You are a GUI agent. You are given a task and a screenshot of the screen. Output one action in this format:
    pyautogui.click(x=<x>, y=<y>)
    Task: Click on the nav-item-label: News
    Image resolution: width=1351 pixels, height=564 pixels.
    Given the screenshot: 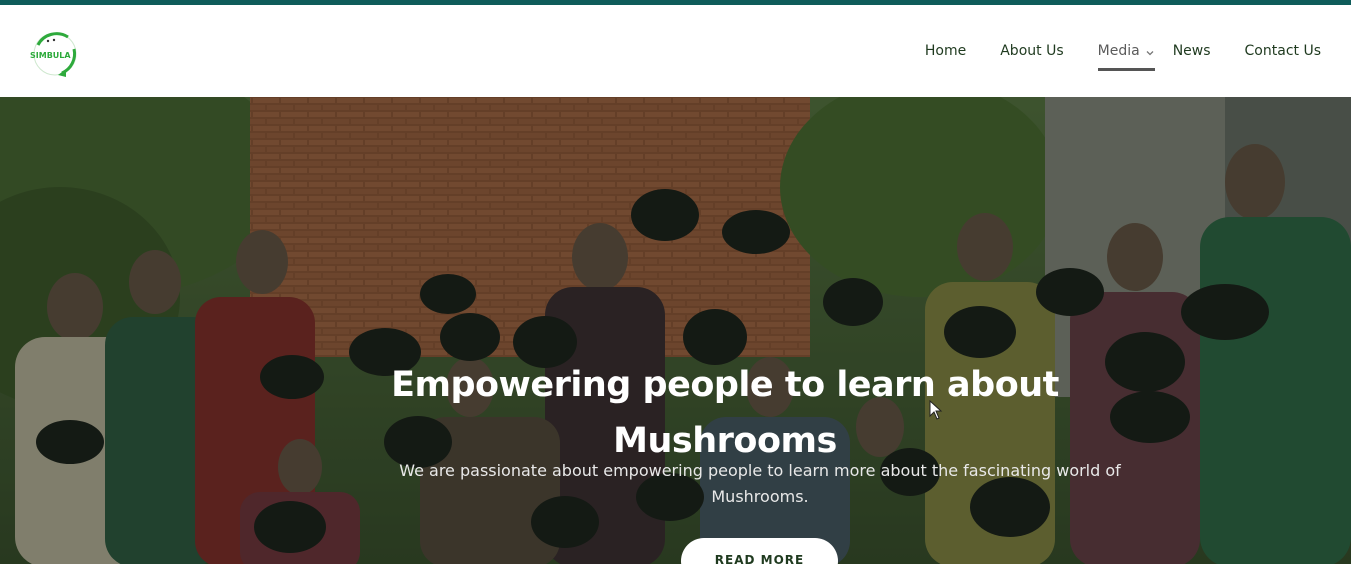 What is the action you would take?
    pyautogui.click(x=1191, y=51)
    